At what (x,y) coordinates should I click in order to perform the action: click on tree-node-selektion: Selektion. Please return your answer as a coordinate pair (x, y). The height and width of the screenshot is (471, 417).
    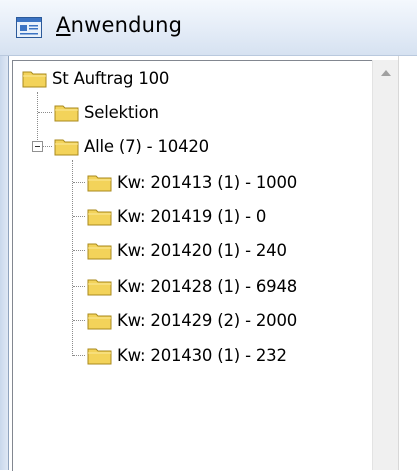
    Looking at the image, I should click on (106, 112).